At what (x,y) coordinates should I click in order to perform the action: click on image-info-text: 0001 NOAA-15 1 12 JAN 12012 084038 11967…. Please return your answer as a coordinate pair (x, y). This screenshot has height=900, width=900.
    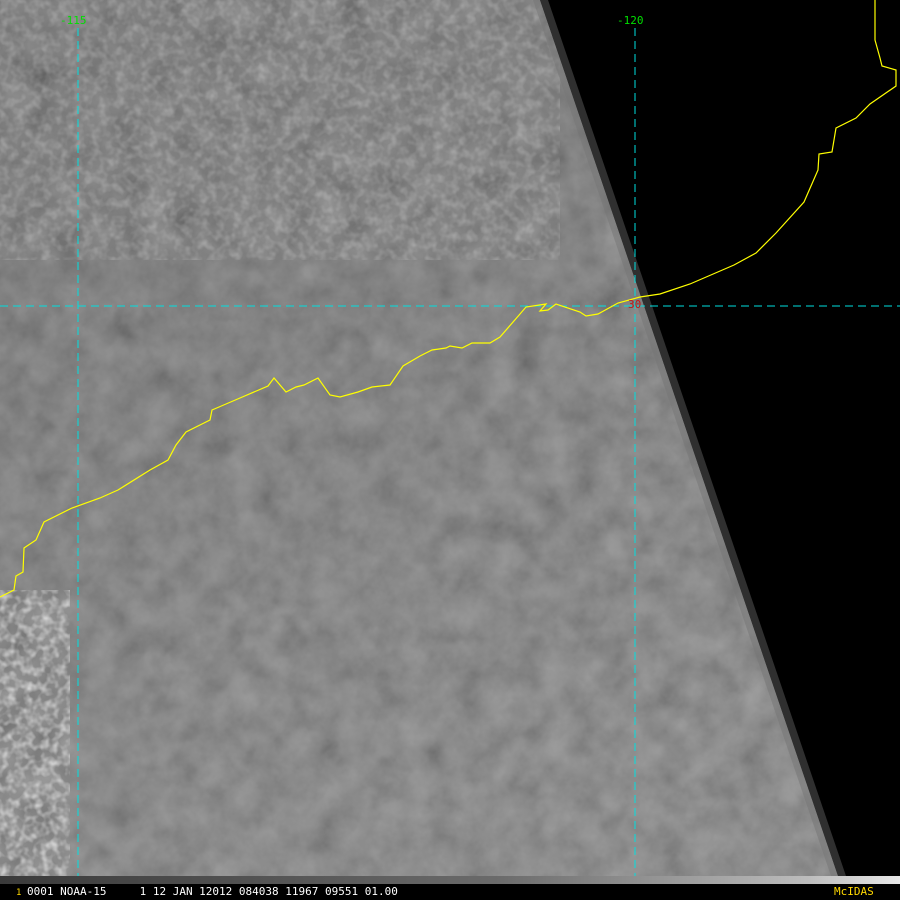
    Looking at the image, I should click on (212, 891).